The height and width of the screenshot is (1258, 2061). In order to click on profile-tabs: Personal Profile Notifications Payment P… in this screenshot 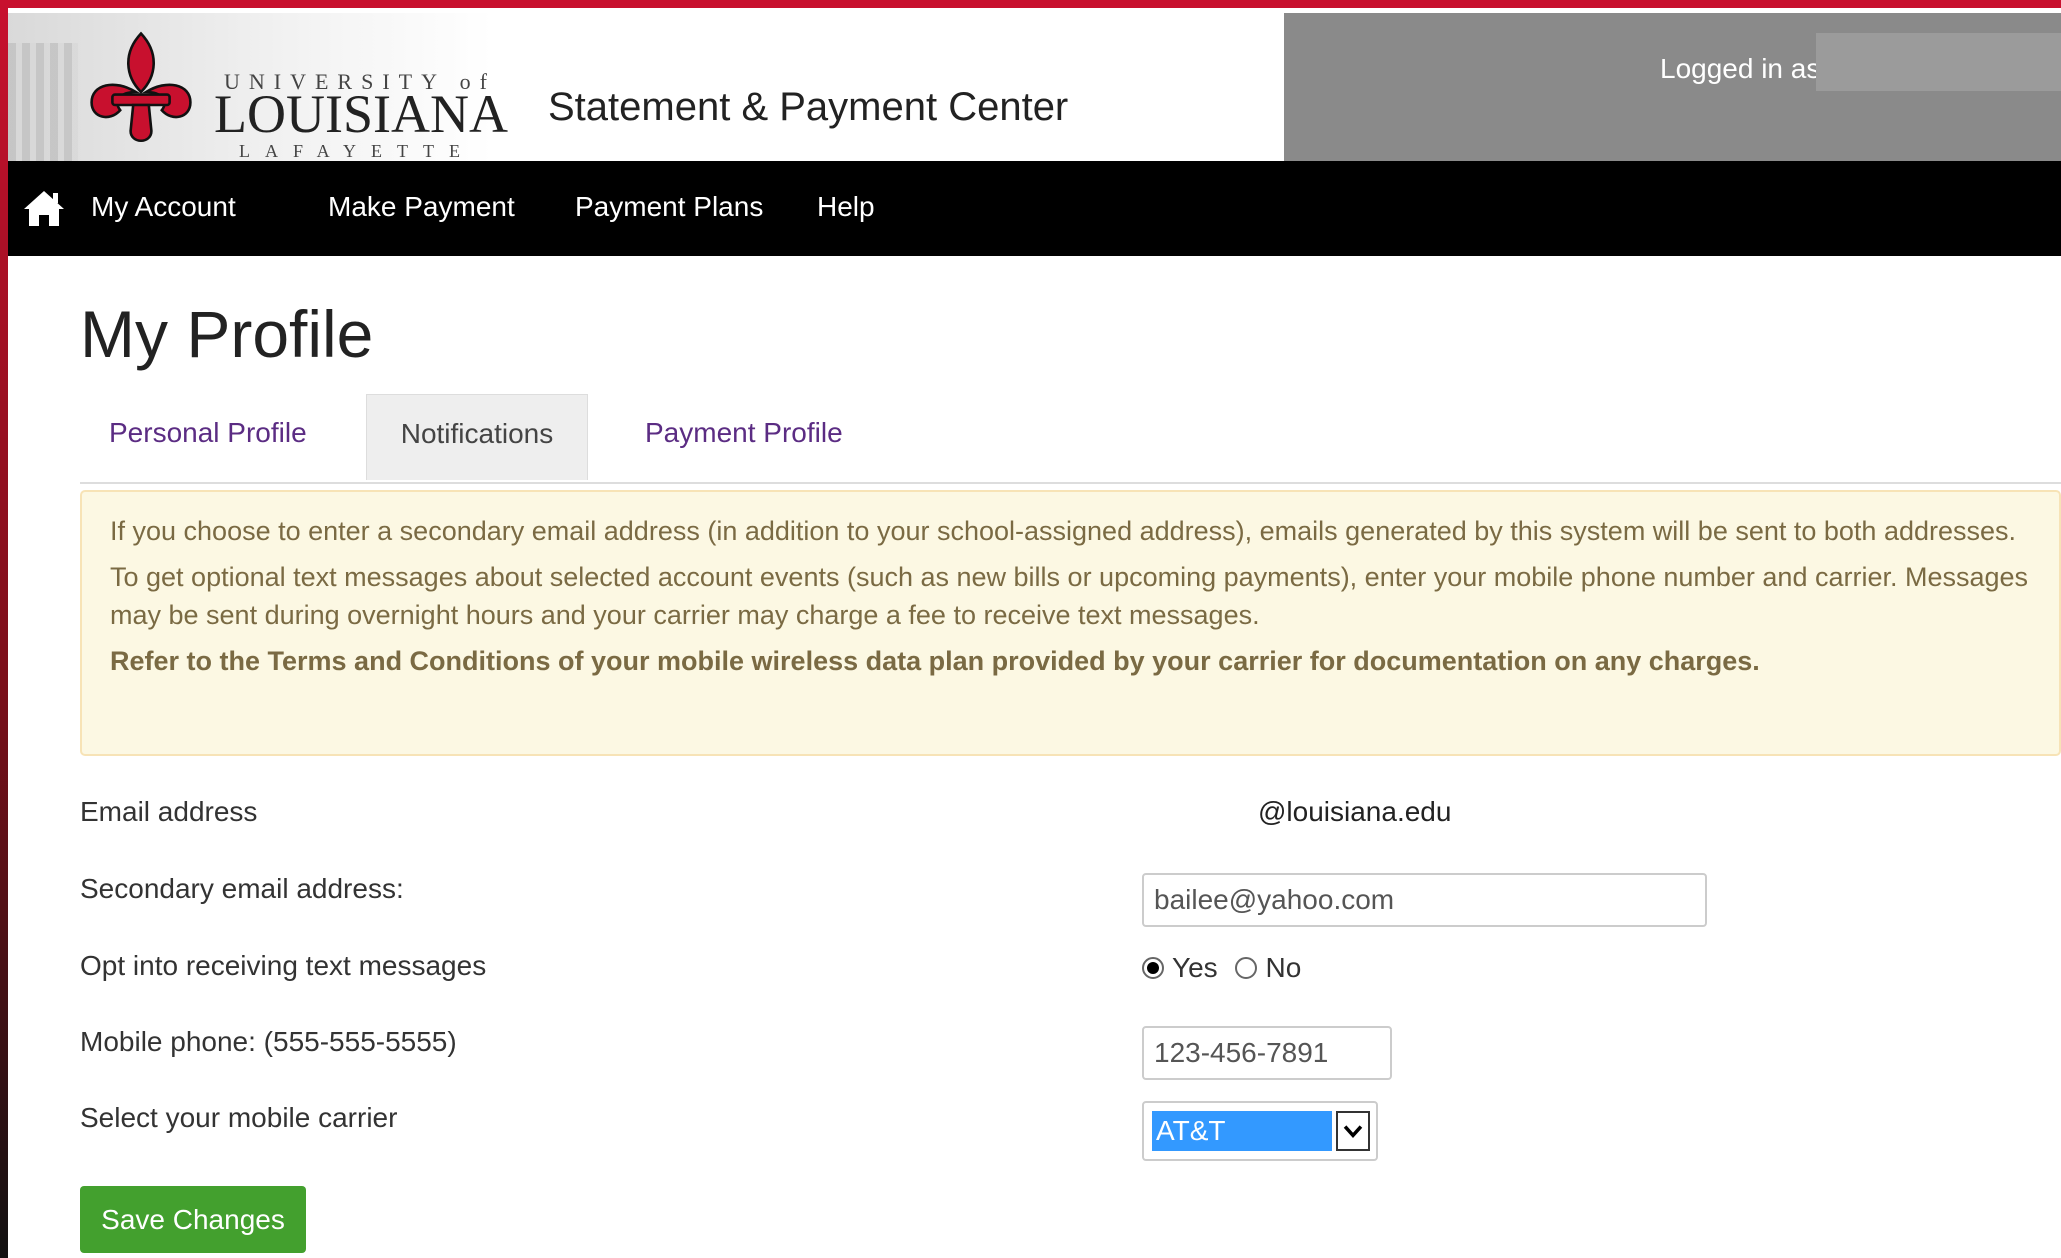, I will do `click(1070, 439)`.